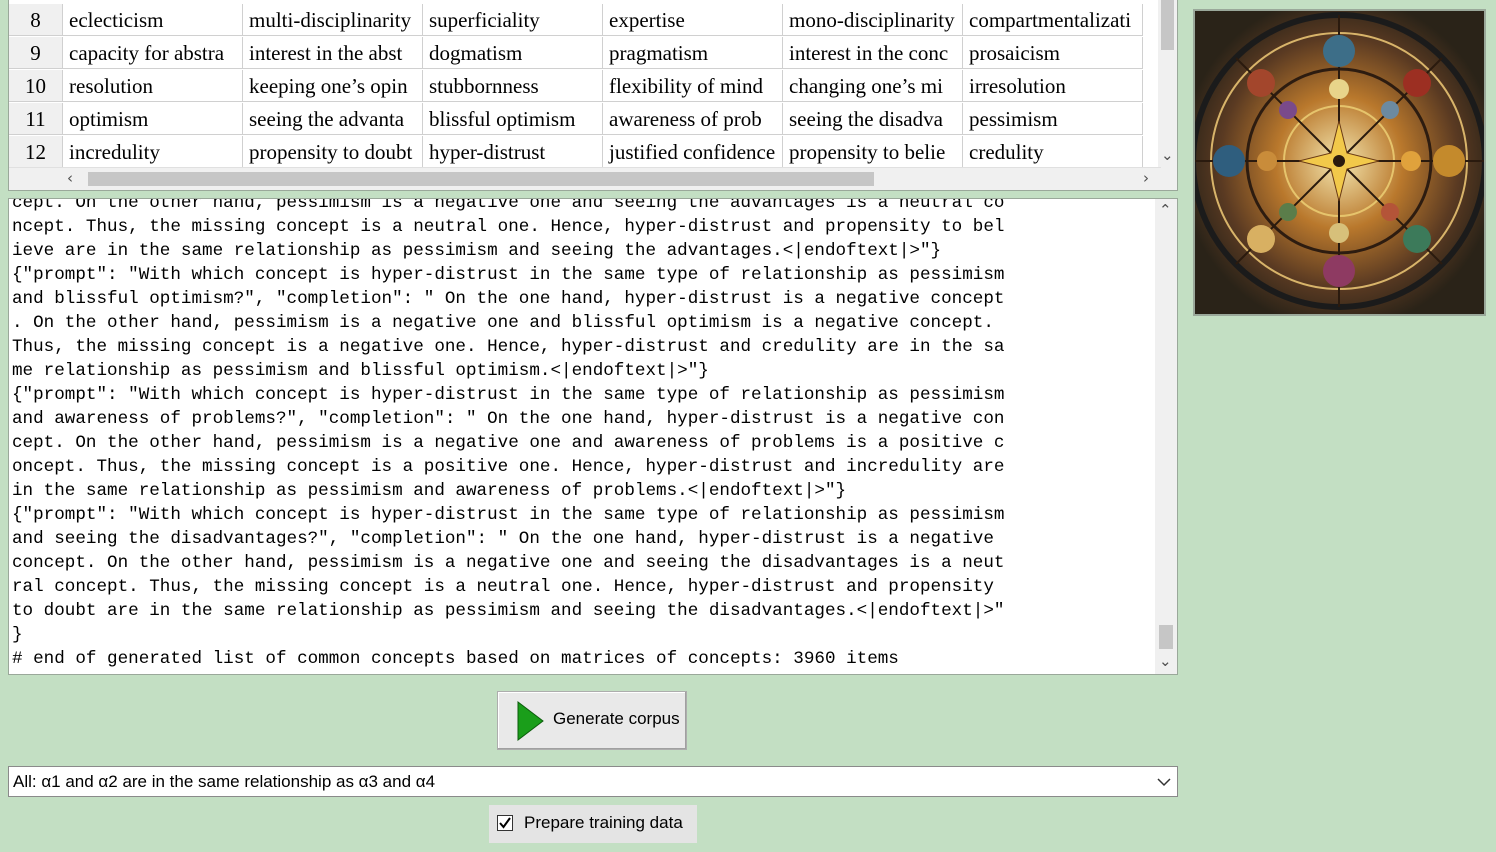 This screenshot has width=1496, height=852. I want to click on grid-horizontal-scroll-thumb, so click(481, 179).